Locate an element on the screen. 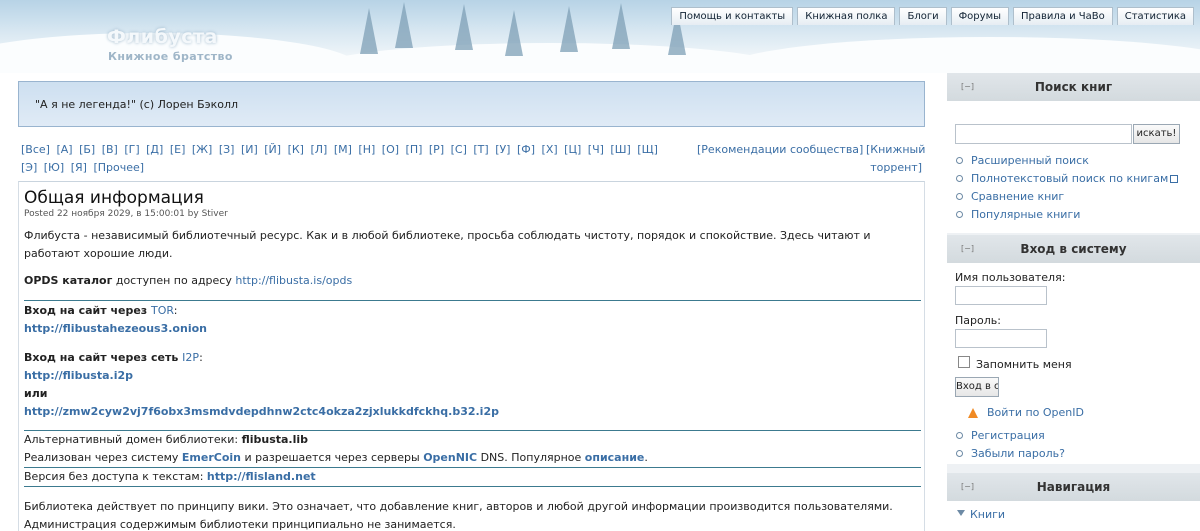  remember-me-checkbox is located at coordinates (964, 362).